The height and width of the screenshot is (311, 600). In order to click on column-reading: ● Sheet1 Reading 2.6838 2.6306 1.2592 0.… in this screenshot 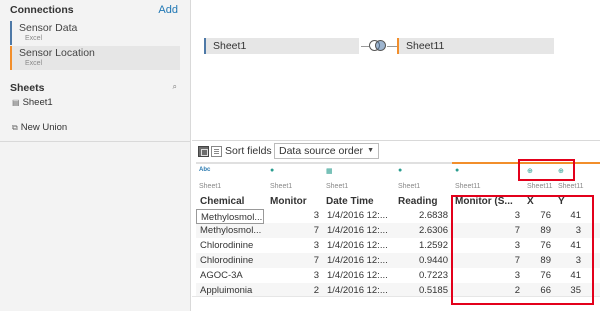, I will do `click(423, 236)`.